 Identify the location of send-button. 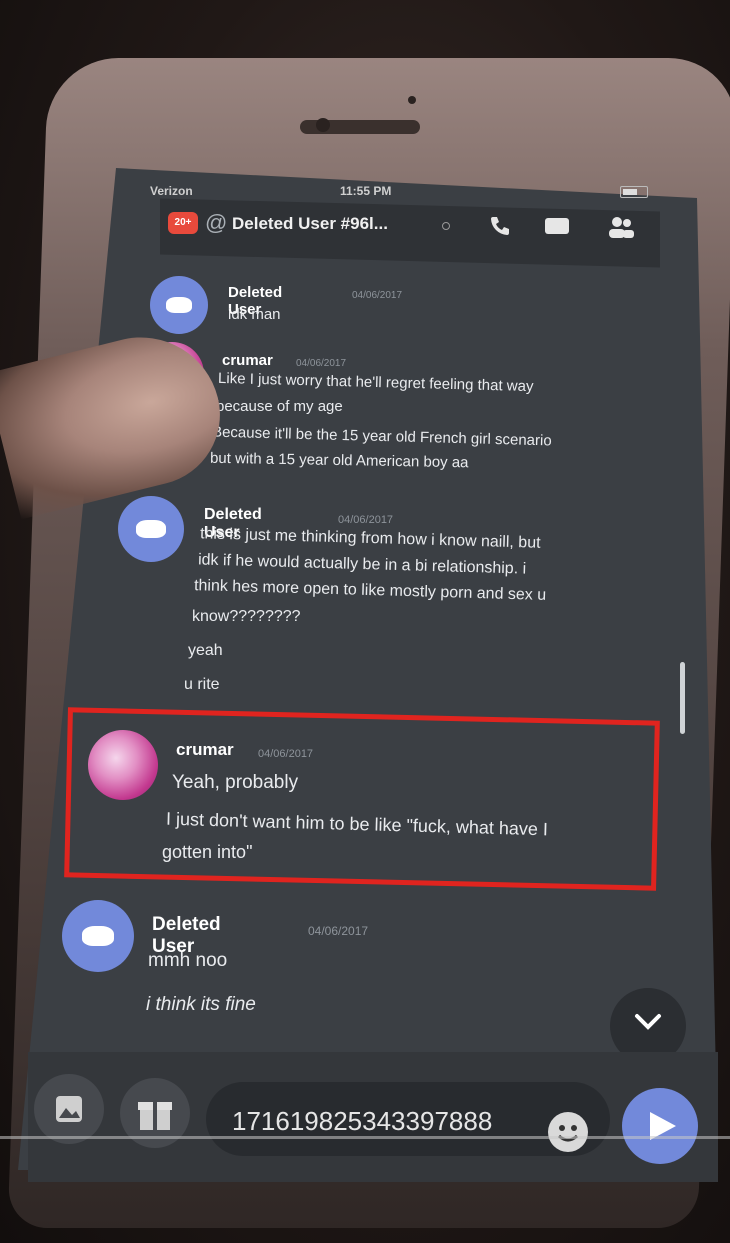
(660, 1126).